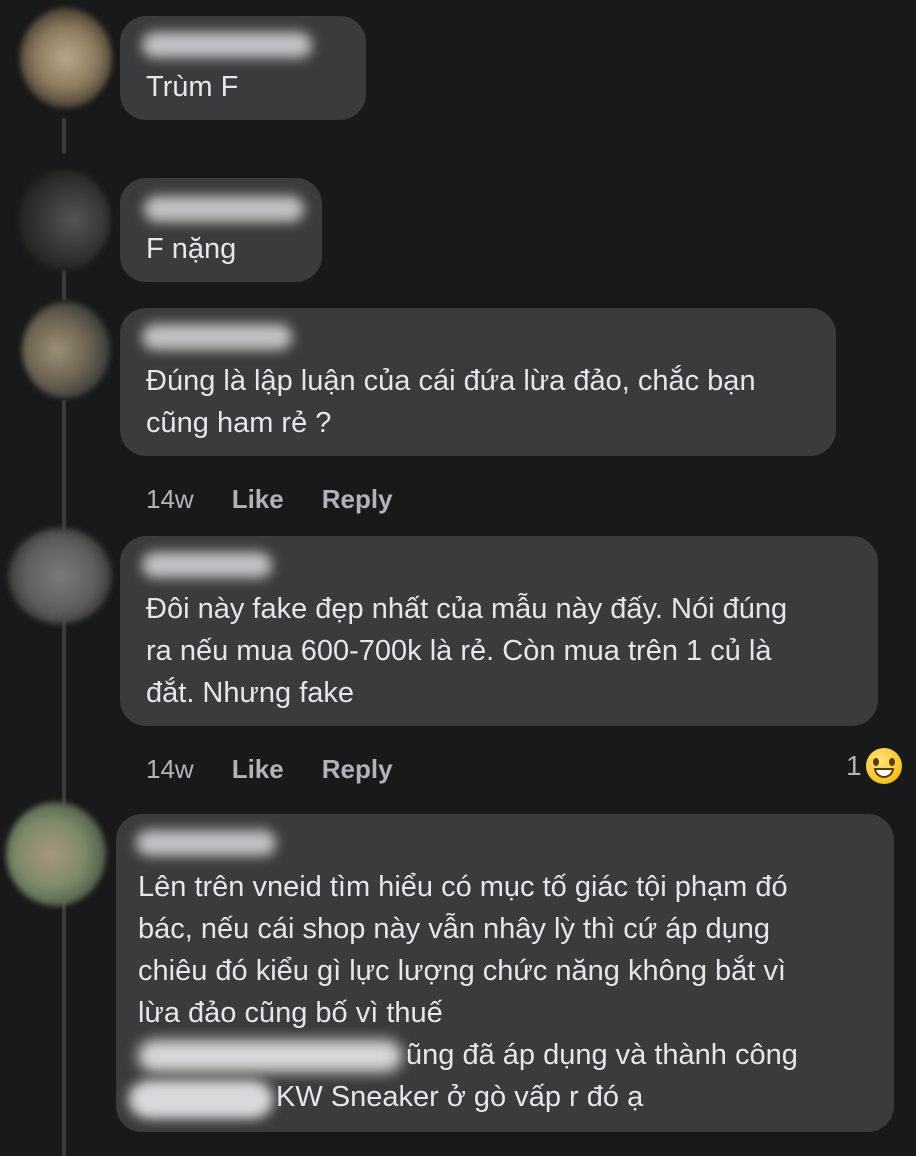 The height and width of the screenshot is (1156, 916). What do you see at coordinates (854, 765) in the screenshot?
I see `reaction-count: 1` at bounding box center [854, 765].